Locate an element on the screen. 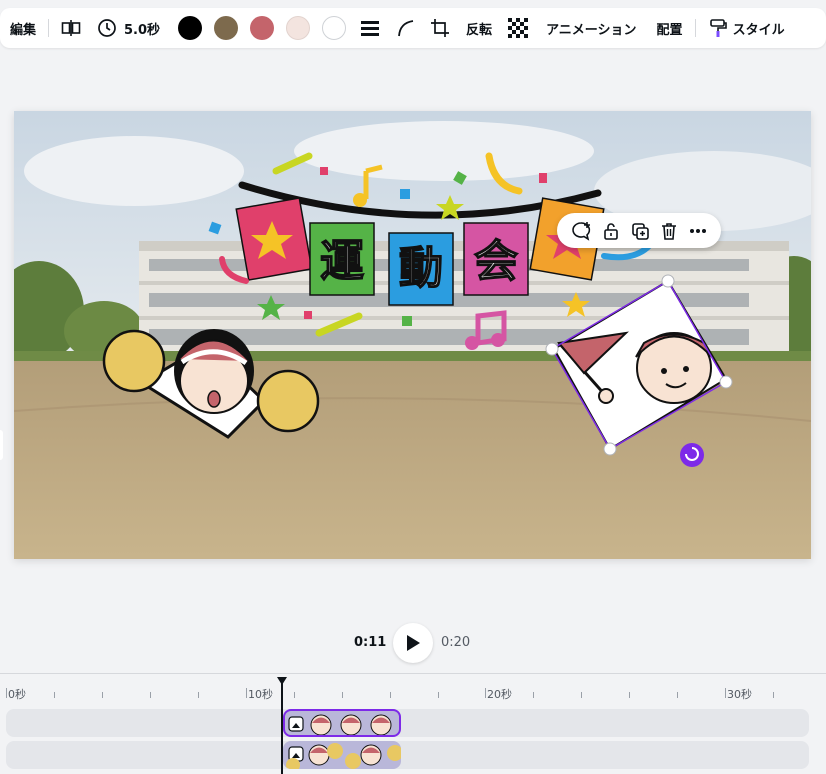 Image resolution: width=826 pixels, height=774 pixels. duration-button: 5.0秒 is located at coordinates (142, 28).